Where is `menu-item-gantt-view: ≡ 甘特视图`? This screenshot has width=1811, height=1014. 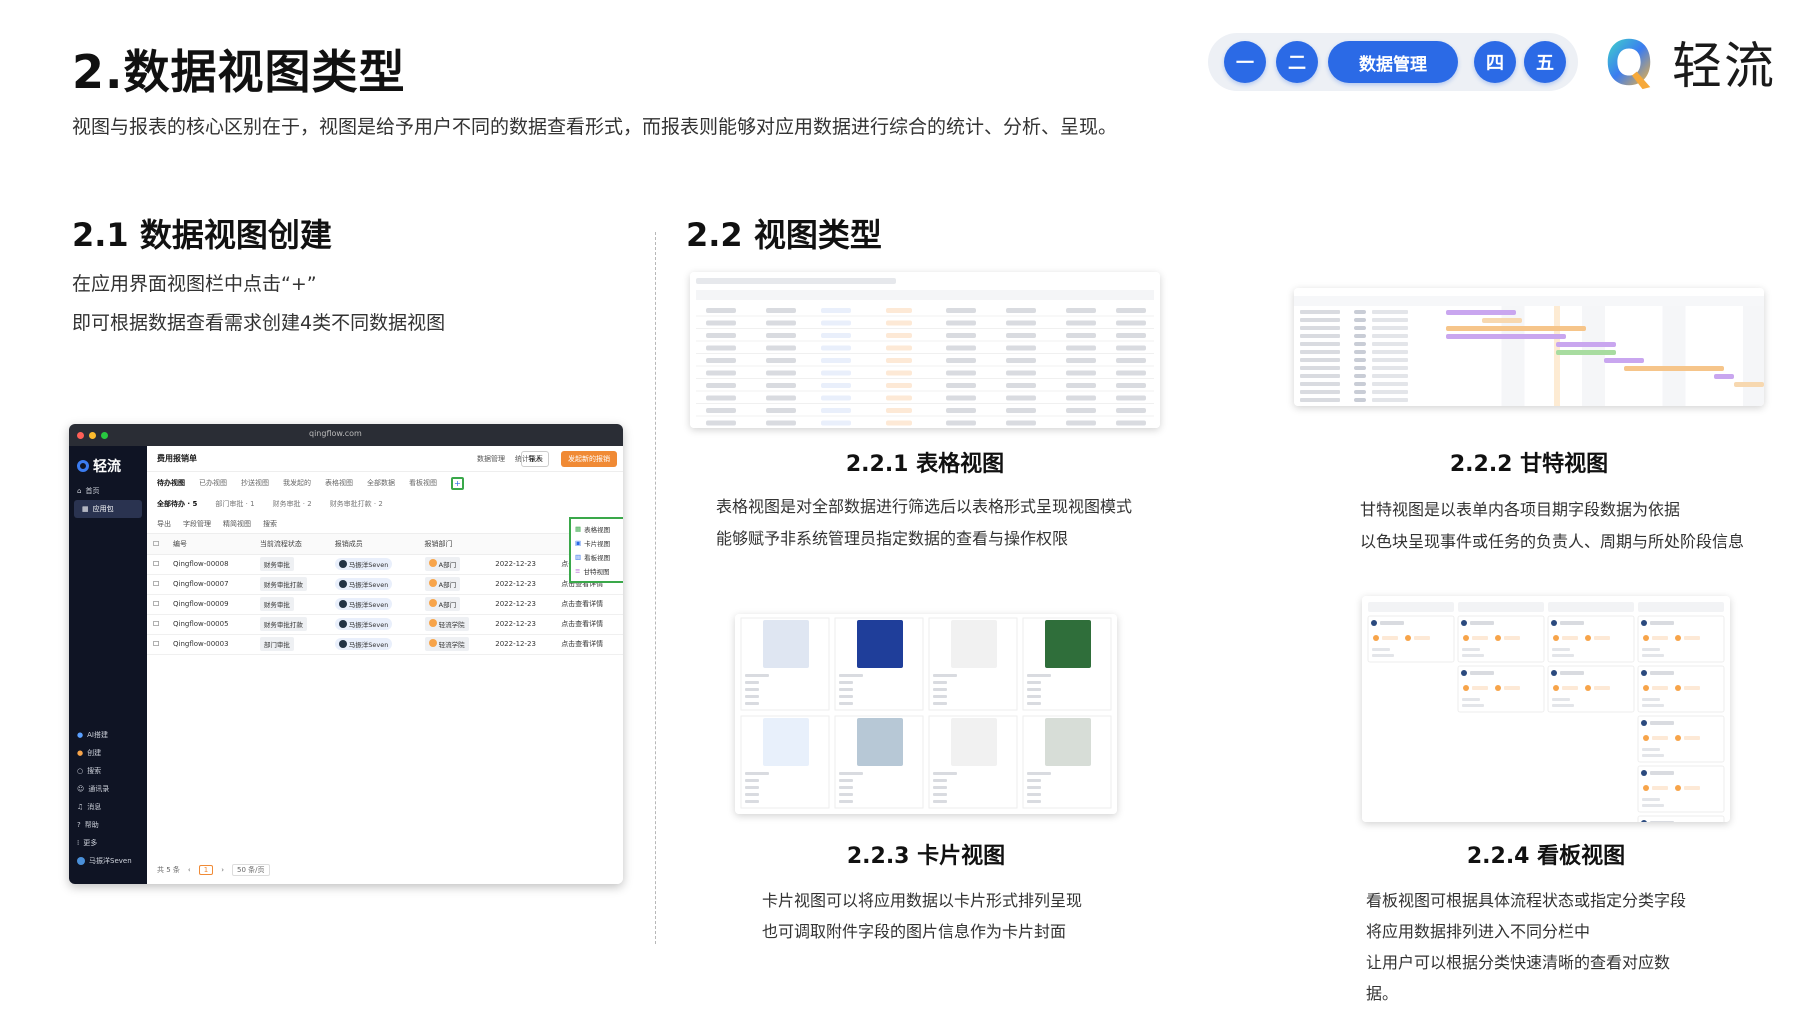
menu-item-gantt-view: ≡ 甘特视图 is located at coordinates (599, 571).